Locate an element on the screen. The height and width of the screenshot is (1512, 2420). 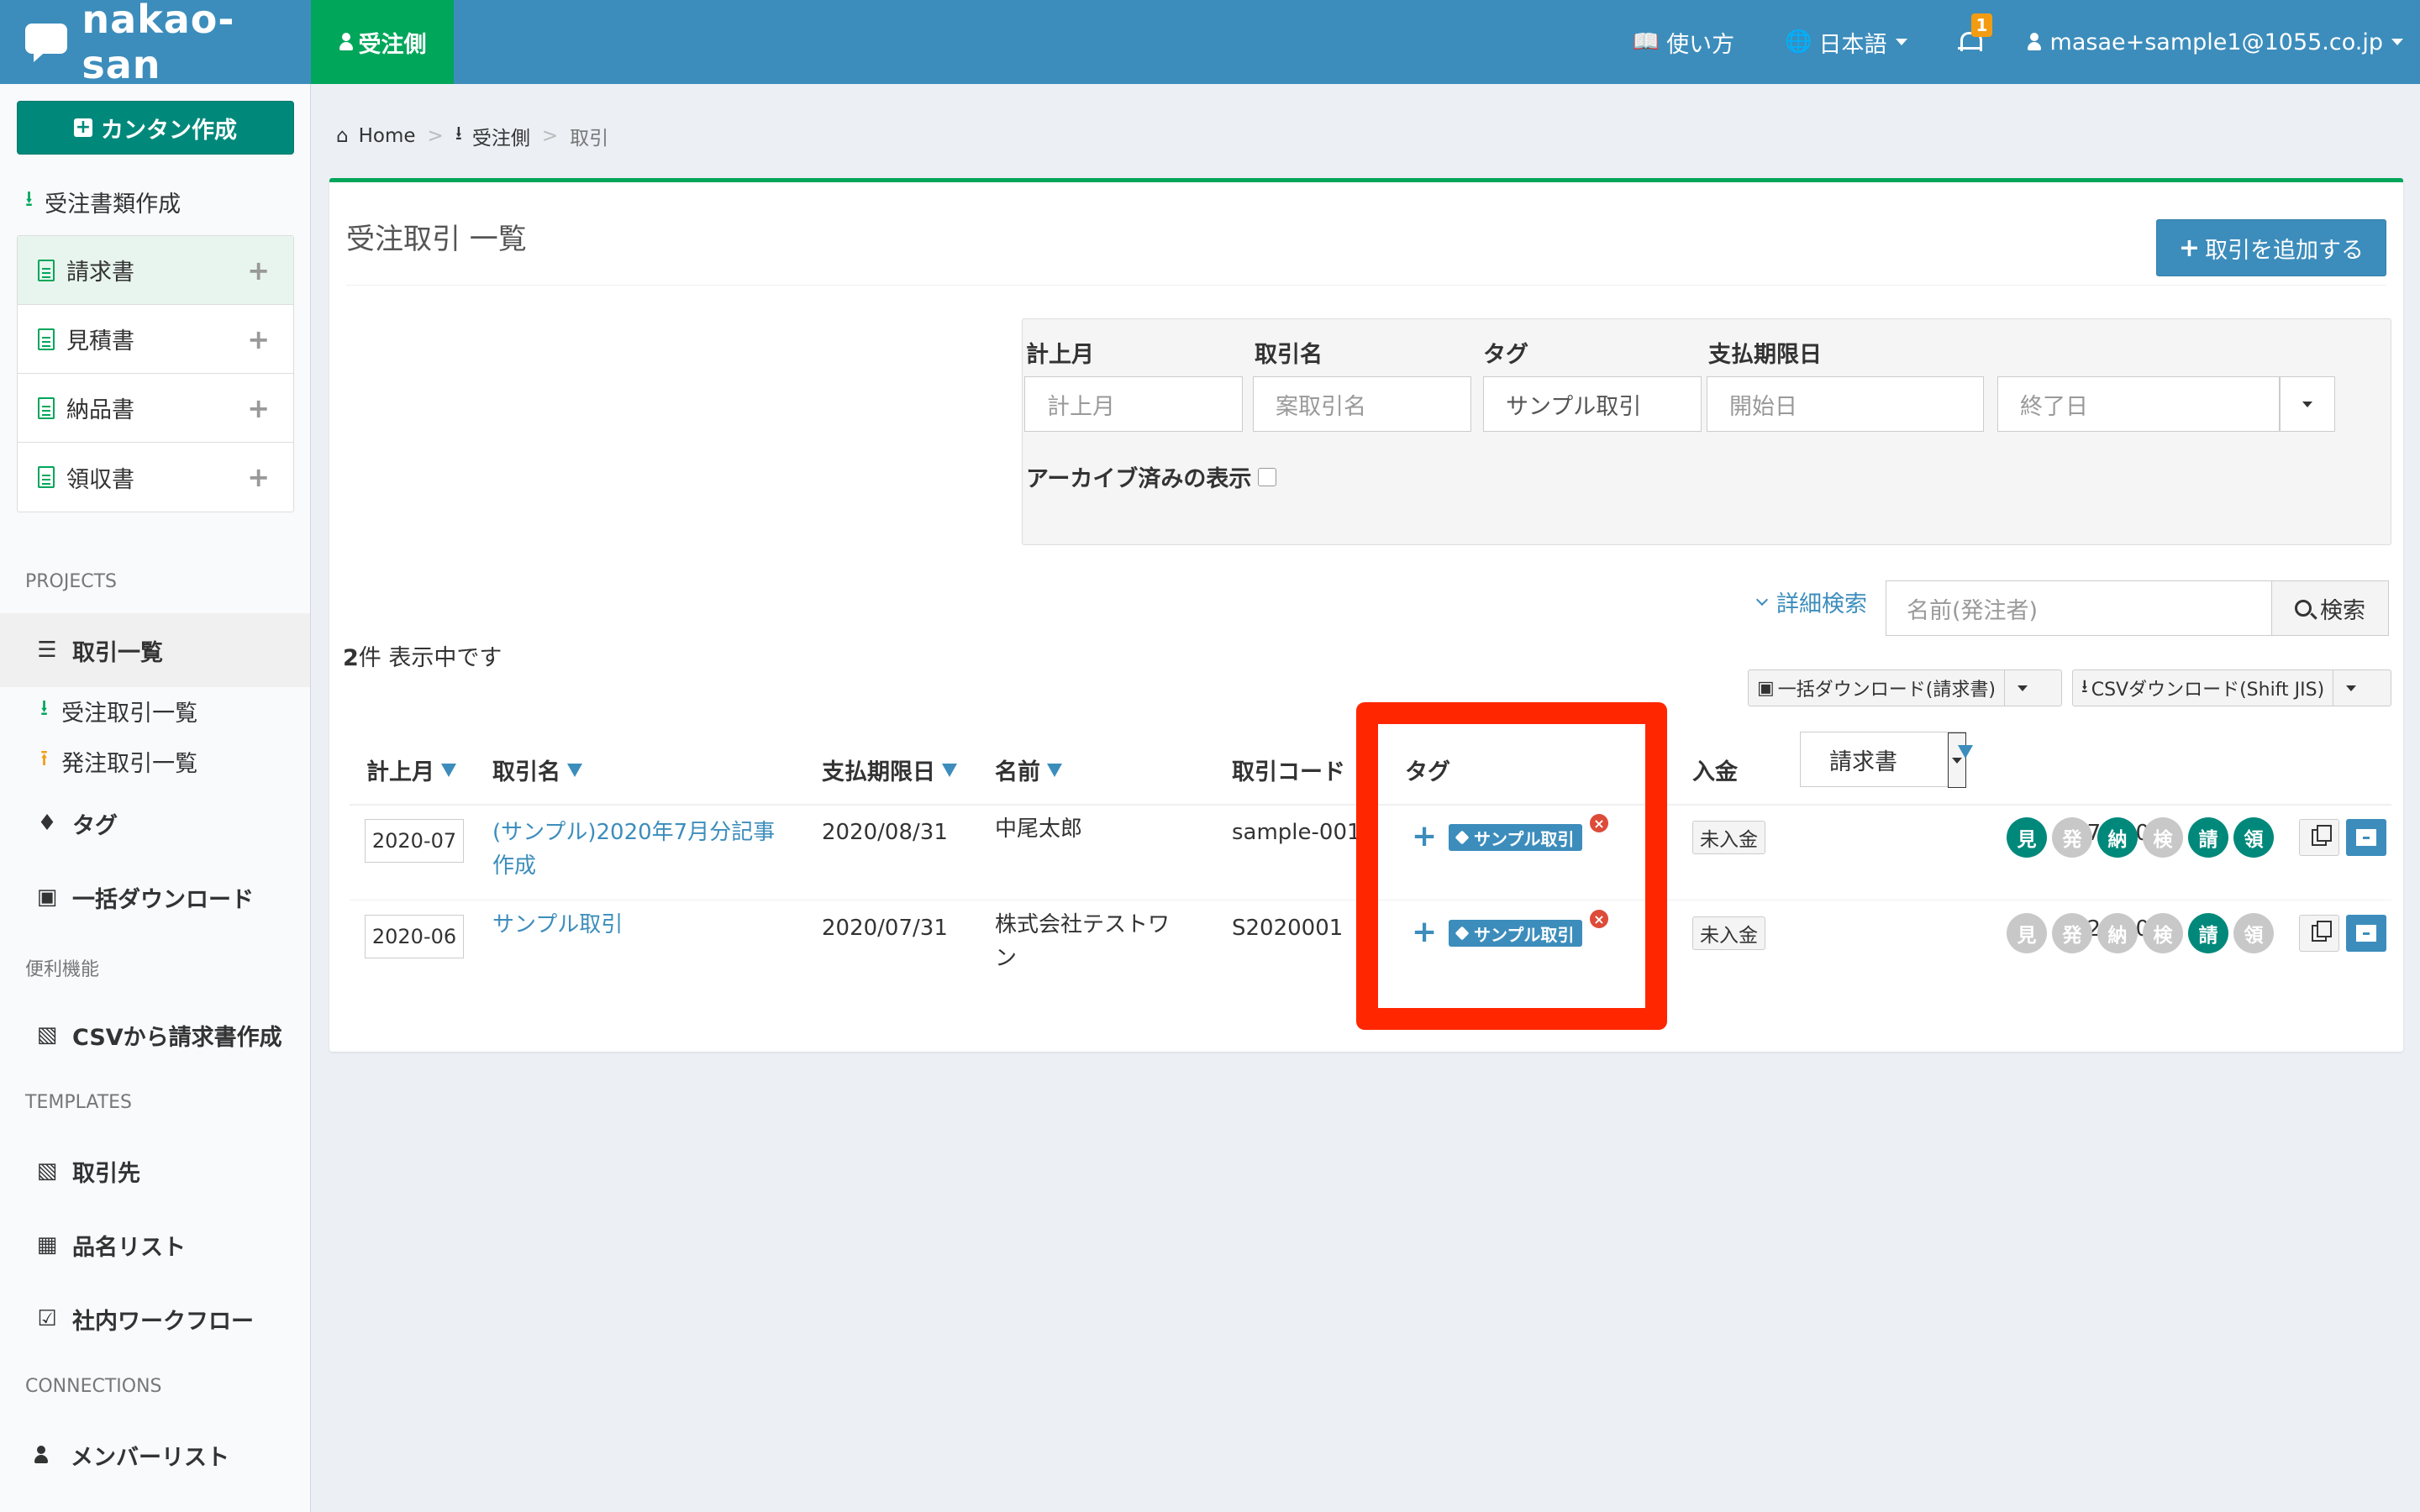
column-header-label: 支払期限日 is located at coordinates (878, 772).